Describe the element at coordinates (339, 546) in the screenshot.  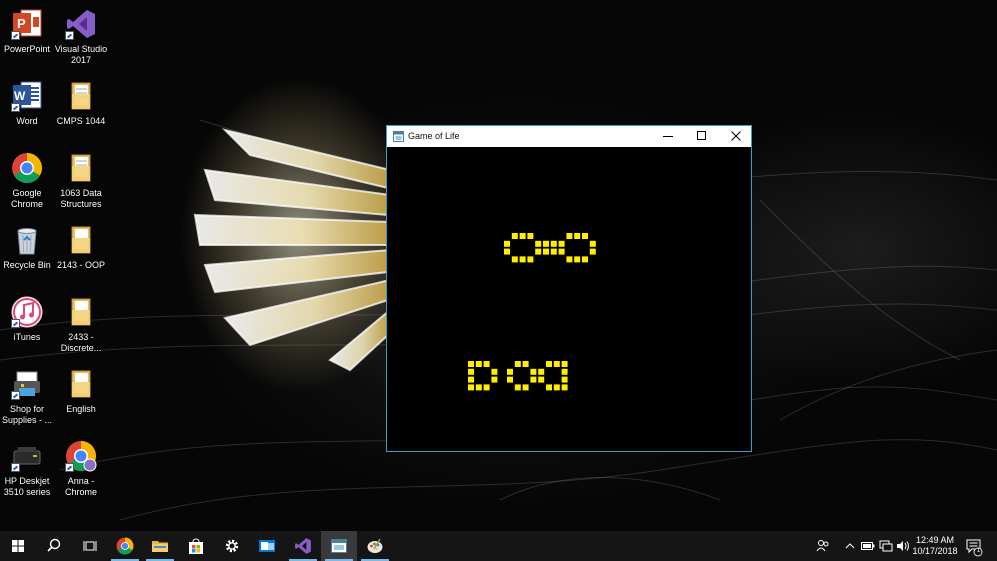
I see `taskbar-game-of-life` at that location.